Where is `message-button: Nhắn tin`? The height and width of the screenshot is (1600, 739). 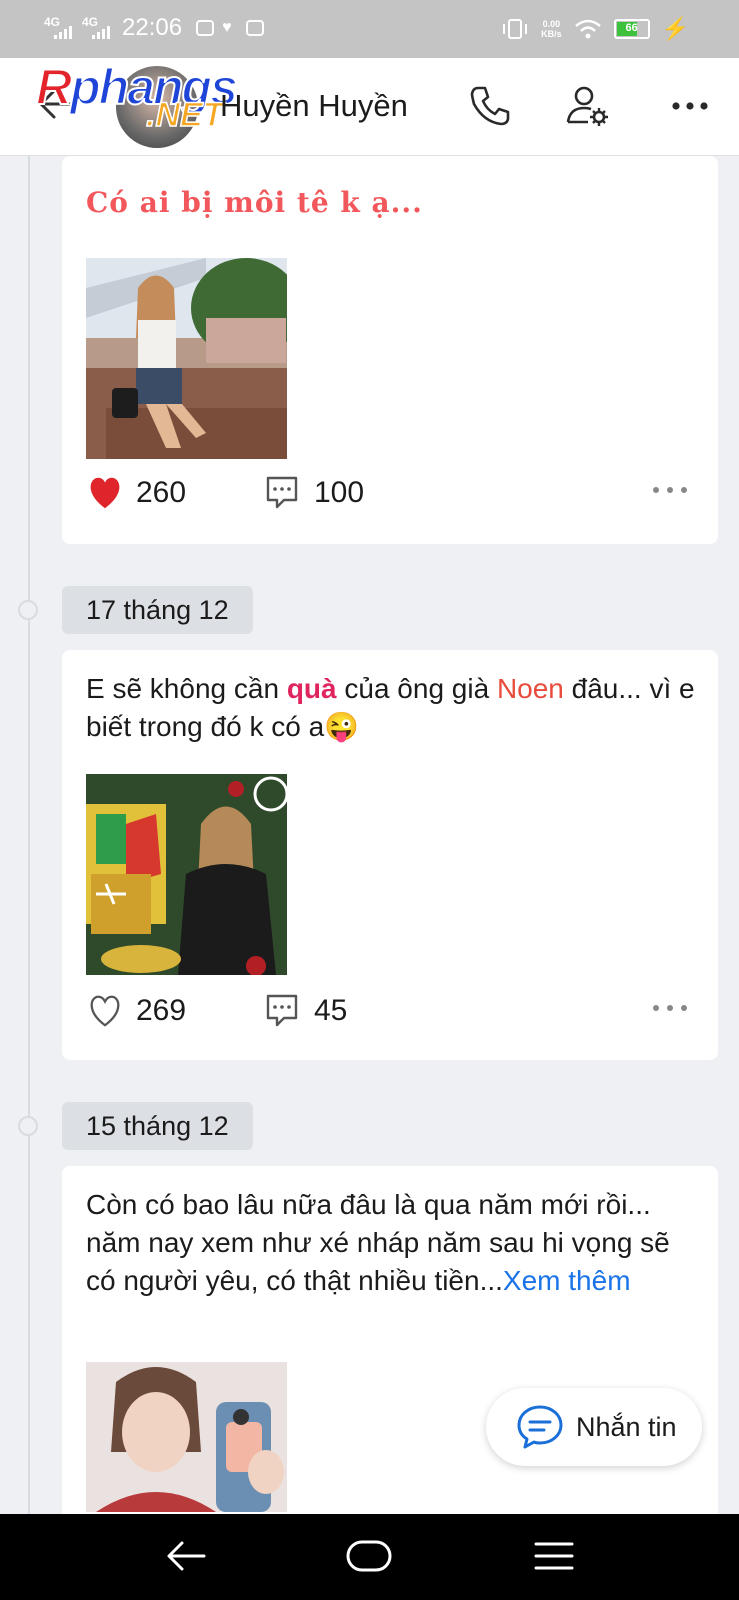 message-button: Nhắn tin is located at coordinates (594, 1427).